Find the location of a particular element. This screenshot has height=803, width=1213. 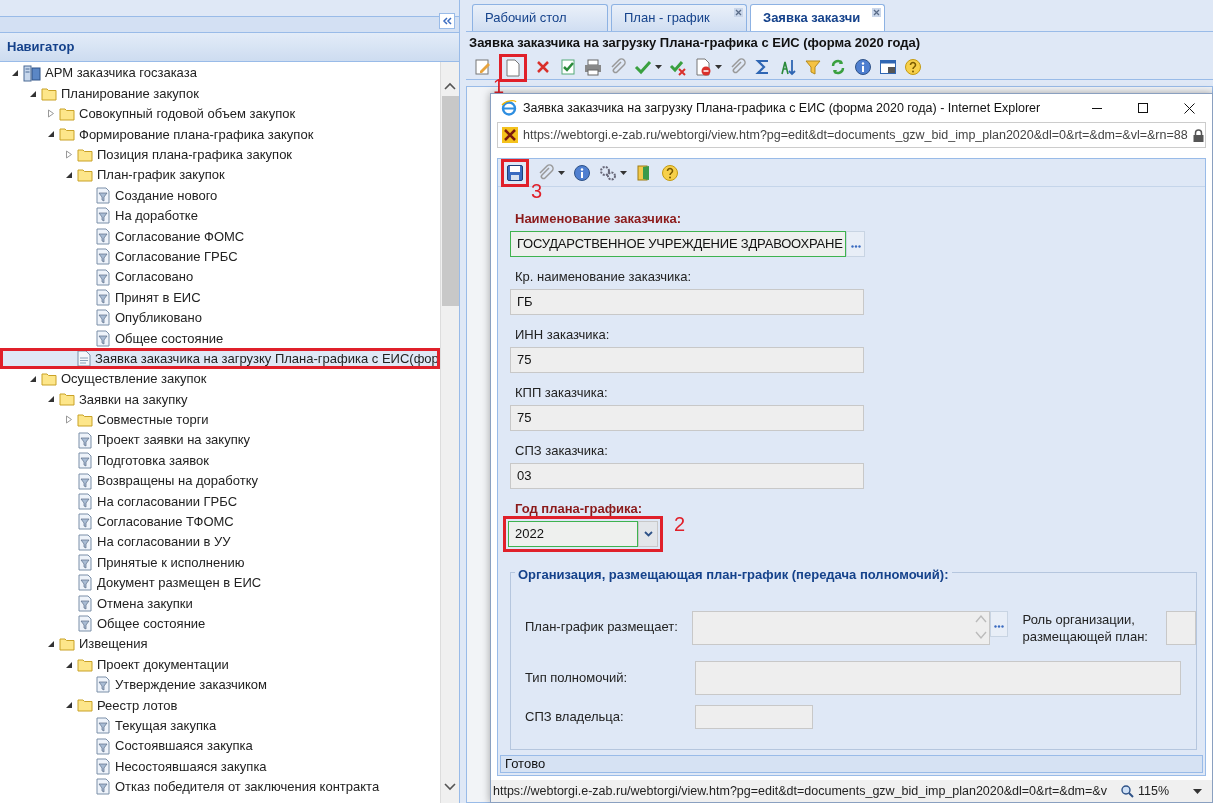

tree-item: Создание нового is located at coordinates (220, 195).